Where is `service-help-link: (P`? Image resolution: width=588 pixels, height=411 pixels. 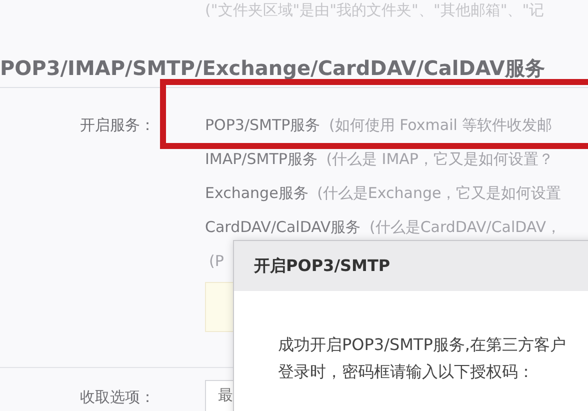 service-help-link: (P is located at coordinates (216, 261).